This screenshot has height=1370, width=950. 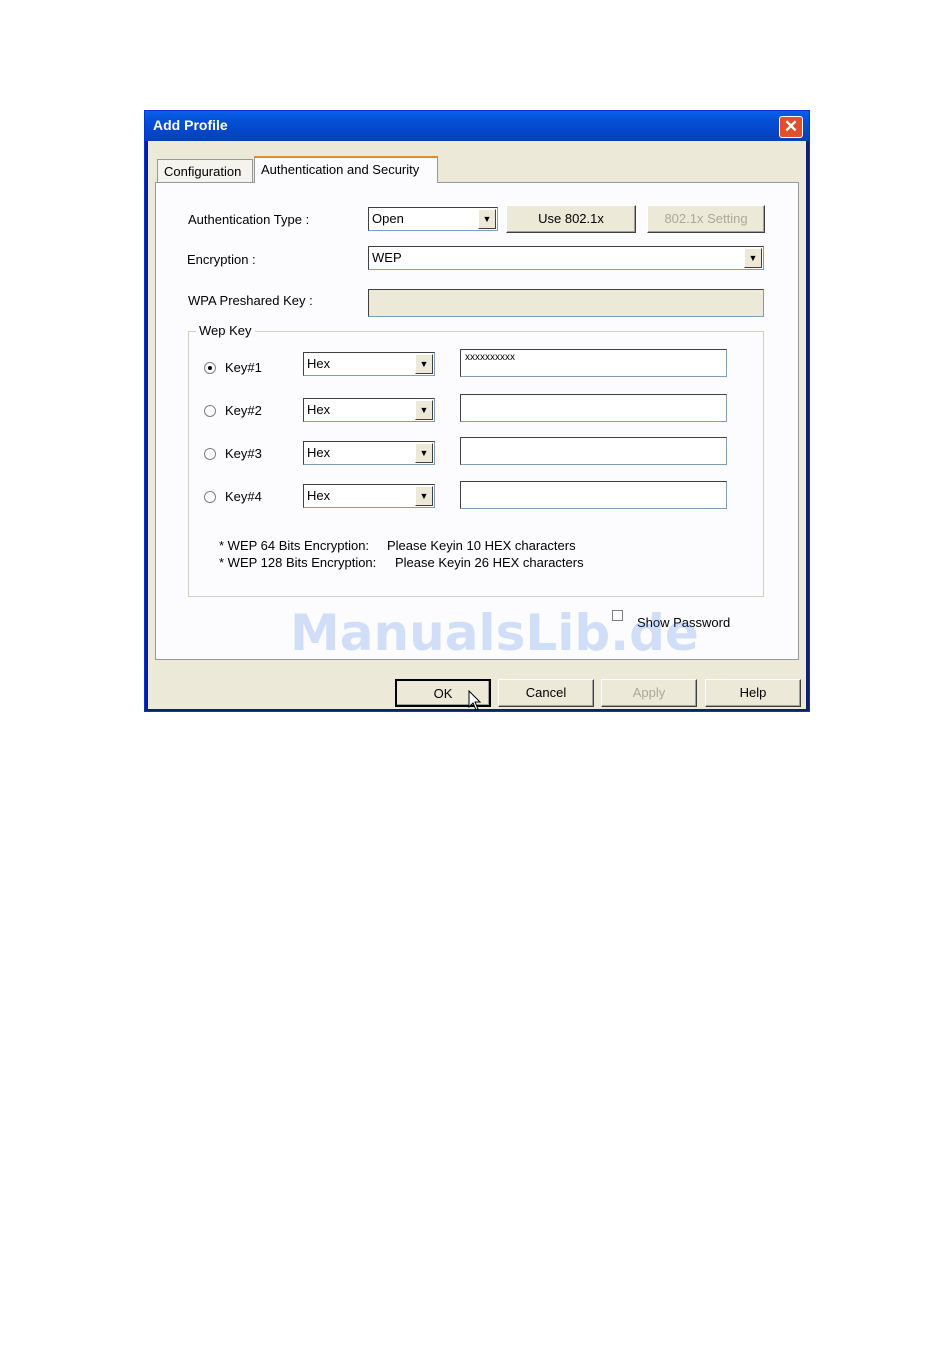 I want to click on wep128-note-label: * WEP 128 Bits Encryption:, so click(x=298, y=562).